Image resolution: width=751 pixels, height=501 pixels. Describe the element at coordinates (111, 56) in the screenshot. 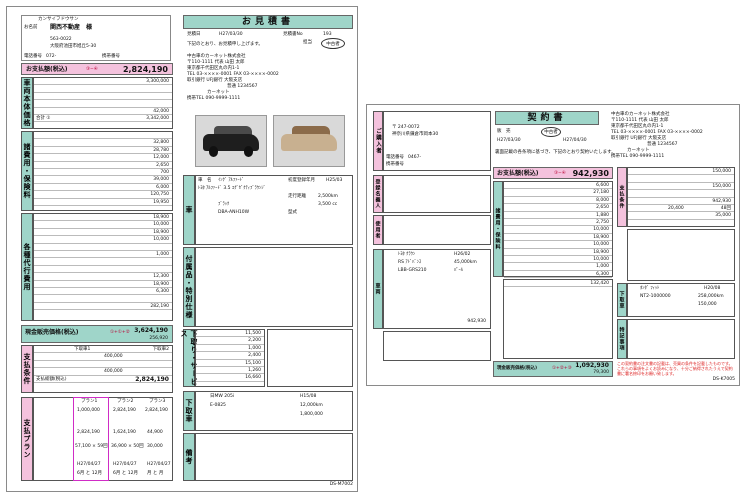

I see `mobile-label: 携帯番号` at that location.